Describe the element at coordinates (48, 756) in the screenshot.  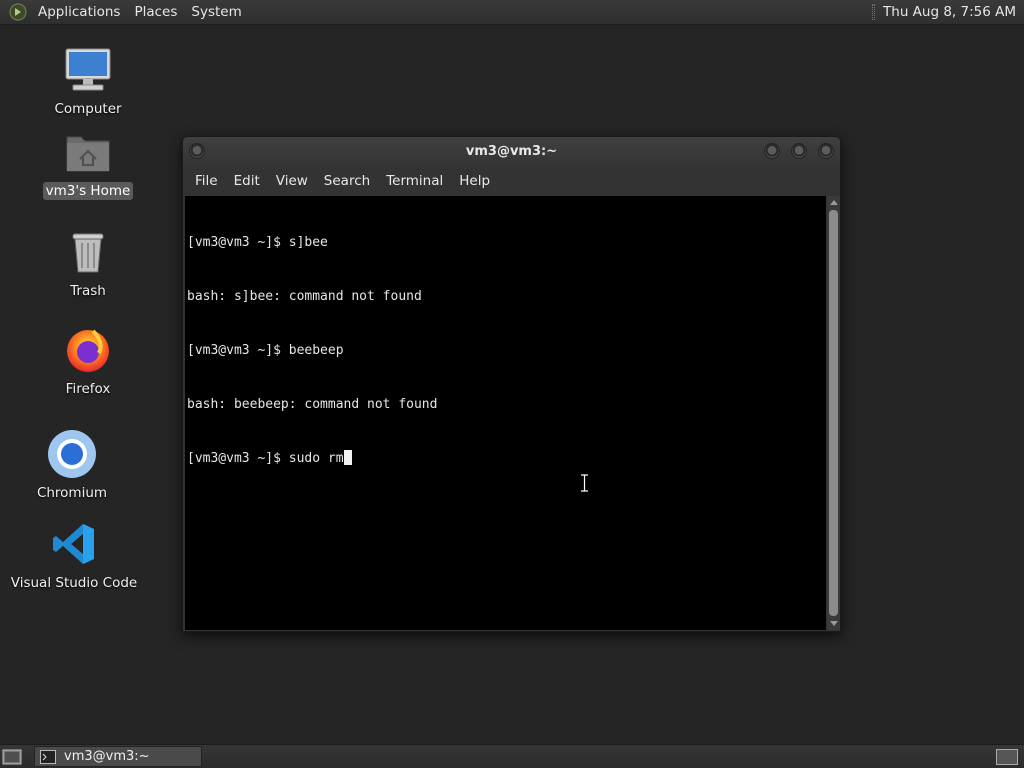
I see `terminal-icon` at that location.